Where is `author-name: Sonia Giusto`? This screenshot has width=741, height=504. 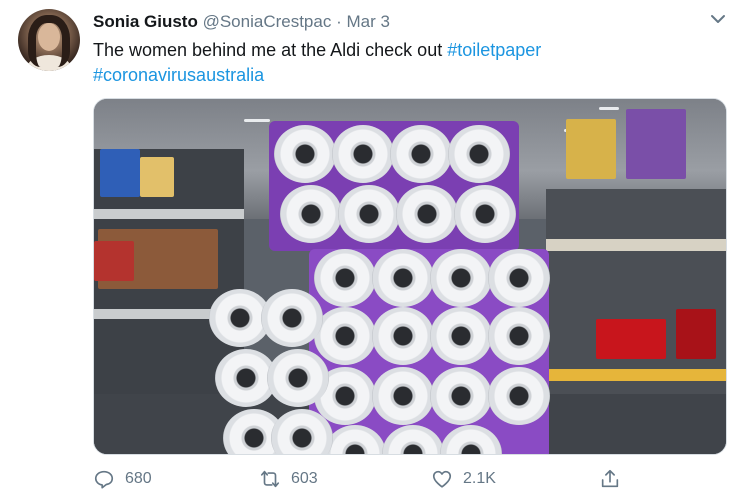 author-name: Sonia Giusto is located at coordinates (145, 21).